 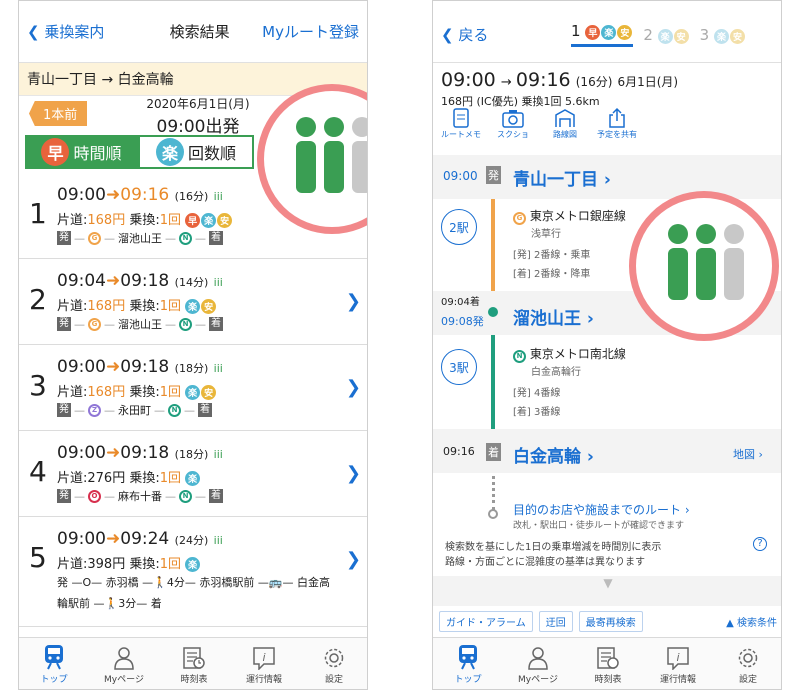 I want to click on route-tab-2: 2 楽安, so click(x=666, y=35).